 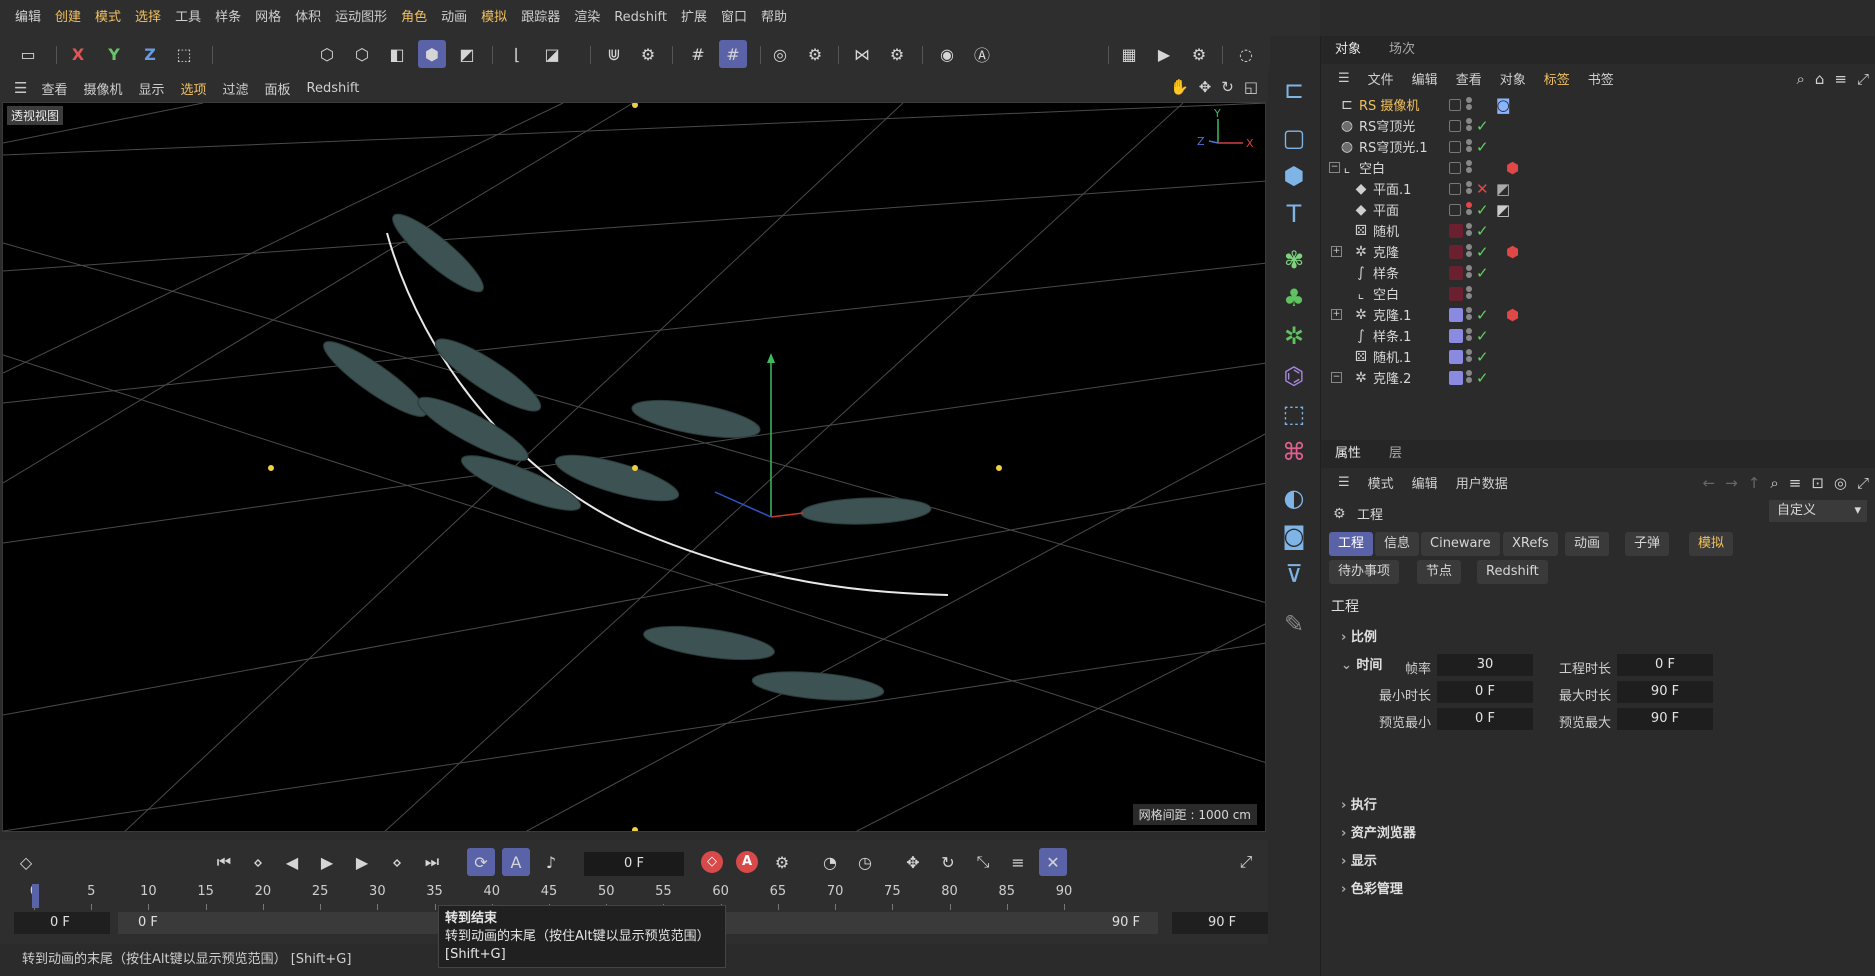 I want to click on panel-menu-item-3: 对象, so click(x=1513, y=78).